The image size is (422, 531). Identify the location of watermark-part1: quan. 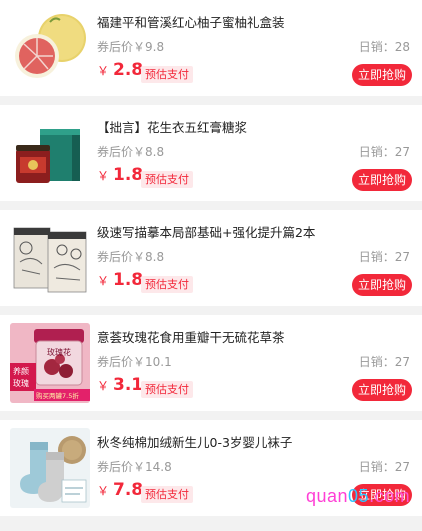
(327, 496).